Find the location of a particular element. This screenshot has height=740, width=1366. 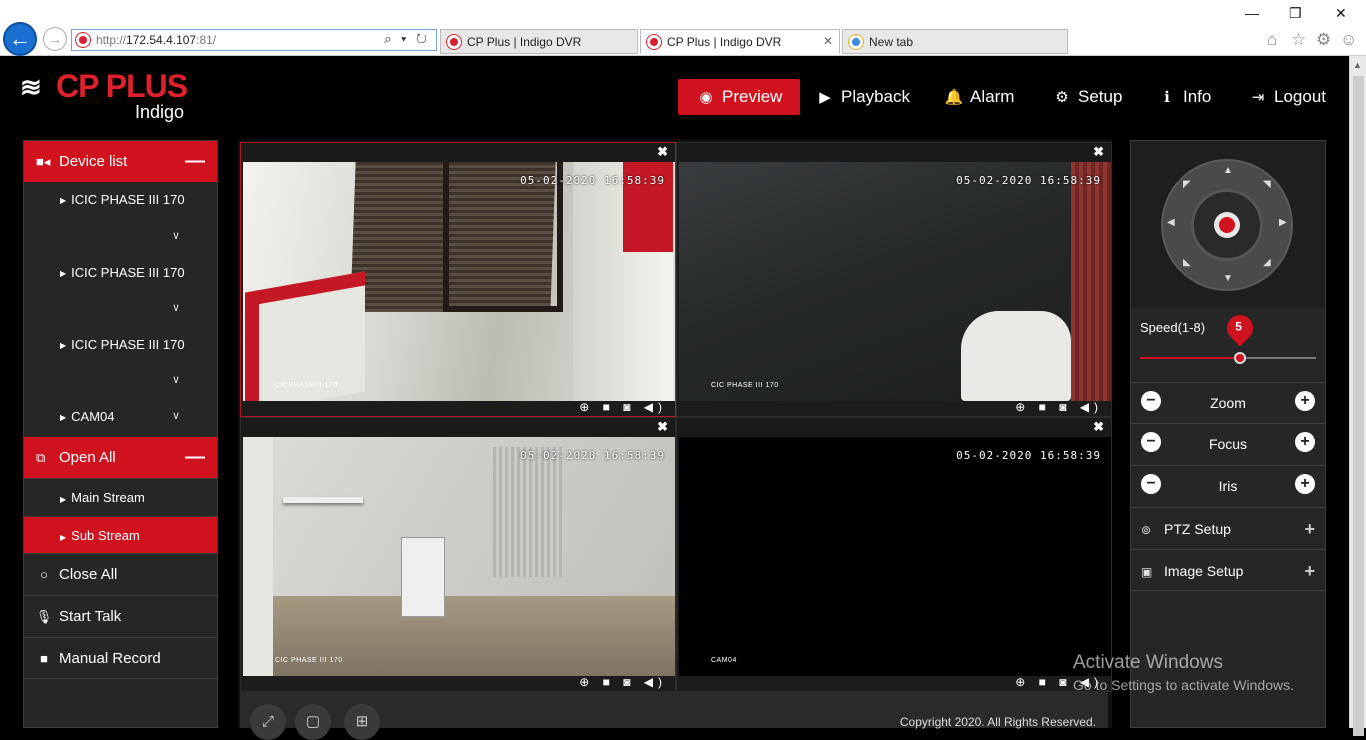

back-button: ← is located at coordinates (20, 39).